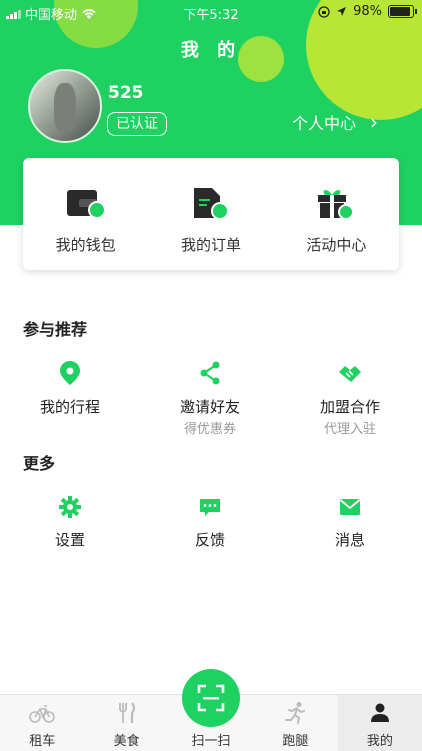 This screenshot has height=751, width=422. Describe the element at coordinates (85, 245) in the screenshot. I see `wallet-label: 我的钱包` at that location.